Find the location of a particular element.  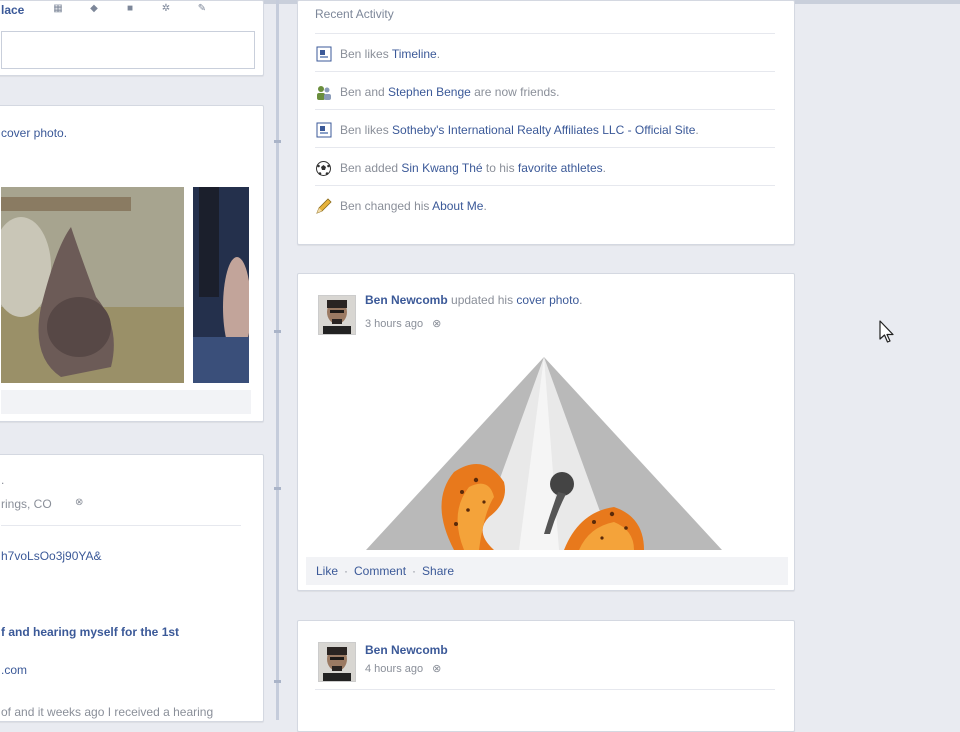

post-actions-bar: Like · Comment · Share is located at coordinates (547, 571).